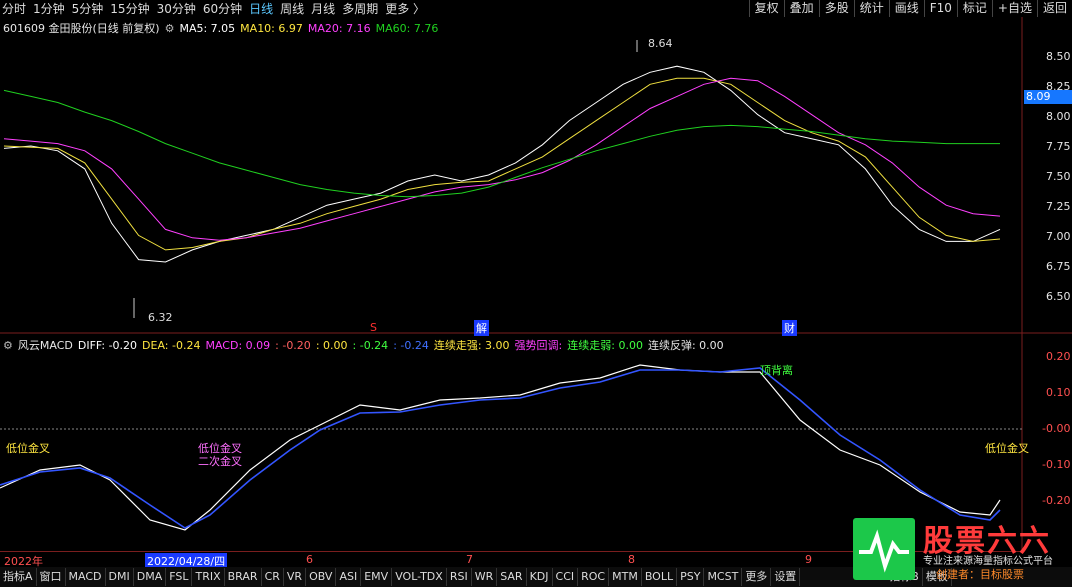 This screenshot has width=1072, height=587. Describe the element at coordinates (321, 577) in the screenshot. I see `indicator-tab: OBV` at that location.